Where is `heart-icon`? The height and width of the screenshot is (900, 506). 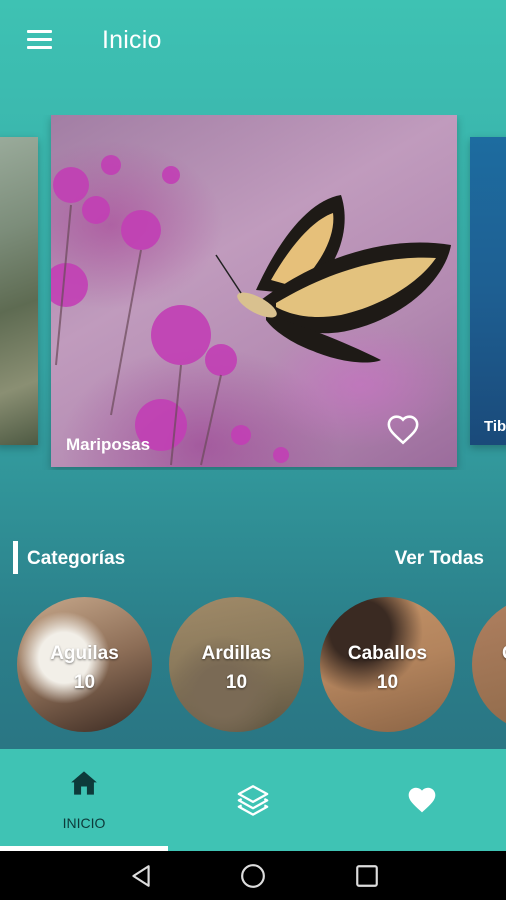 heart-icon is located at coordinates (422, 800).